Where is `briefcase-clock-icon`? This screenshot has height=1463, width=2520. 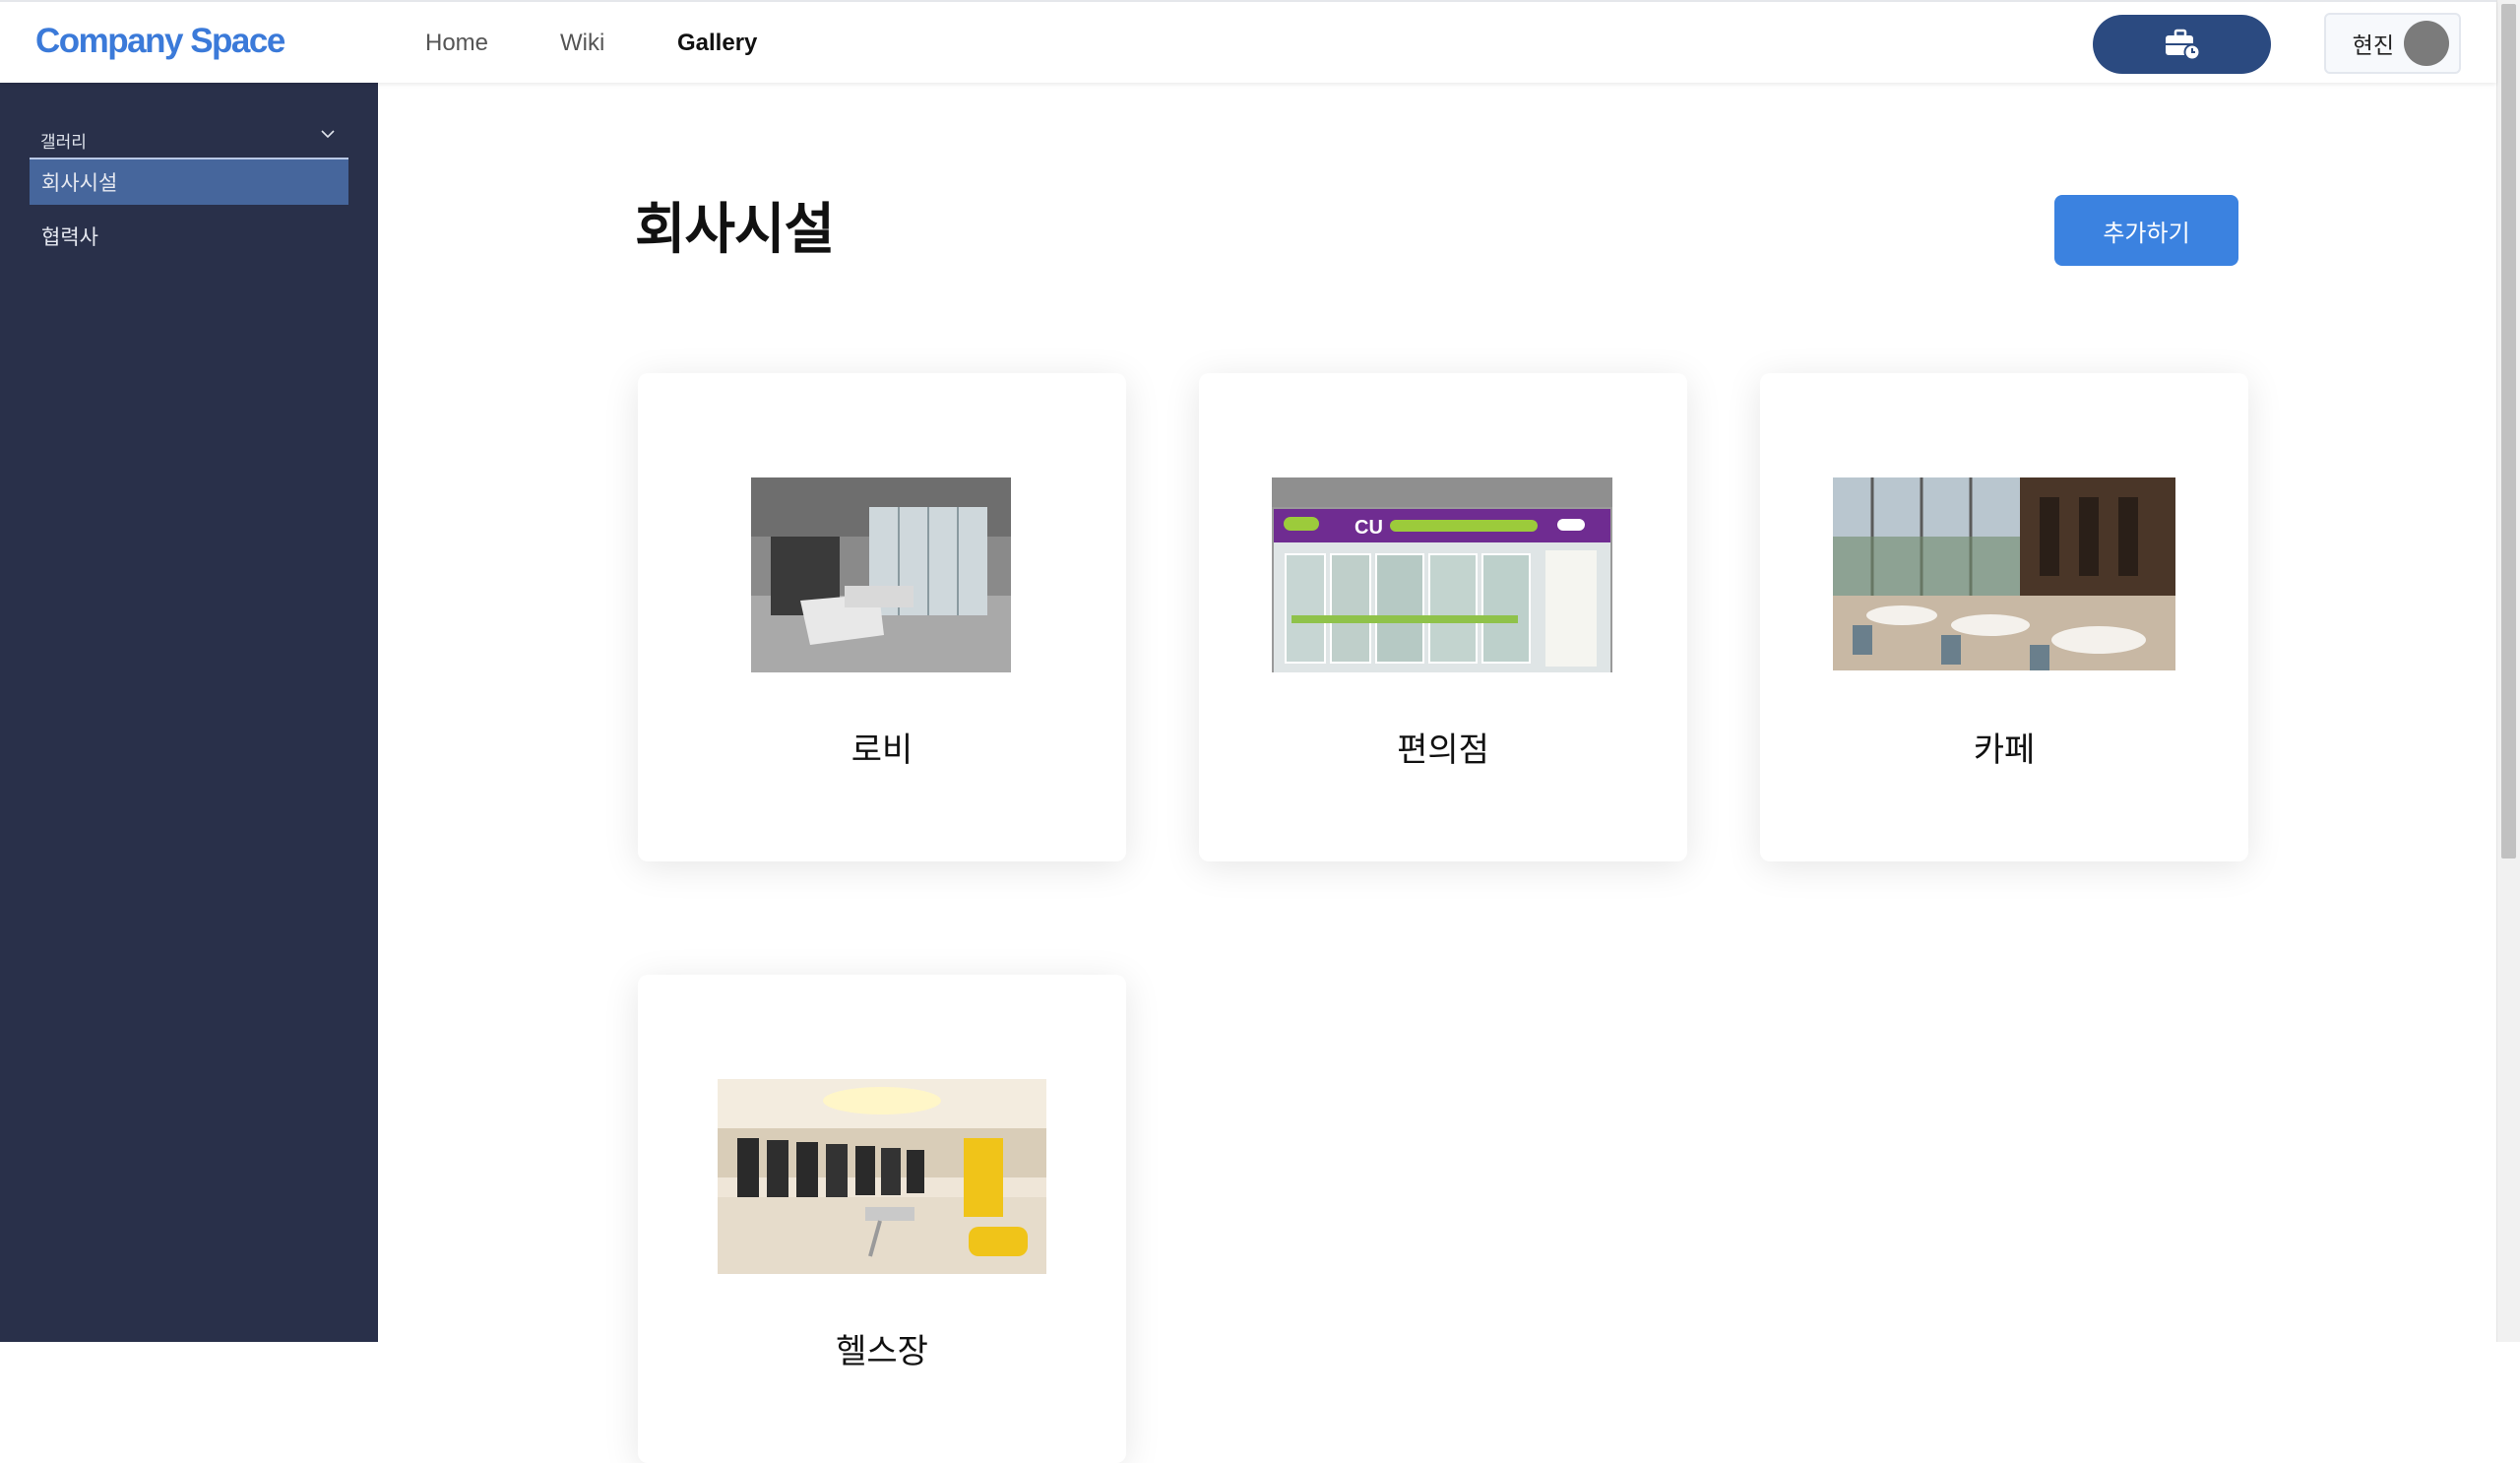 briefcase-clock-icon is located at coordinates (2182, 45).